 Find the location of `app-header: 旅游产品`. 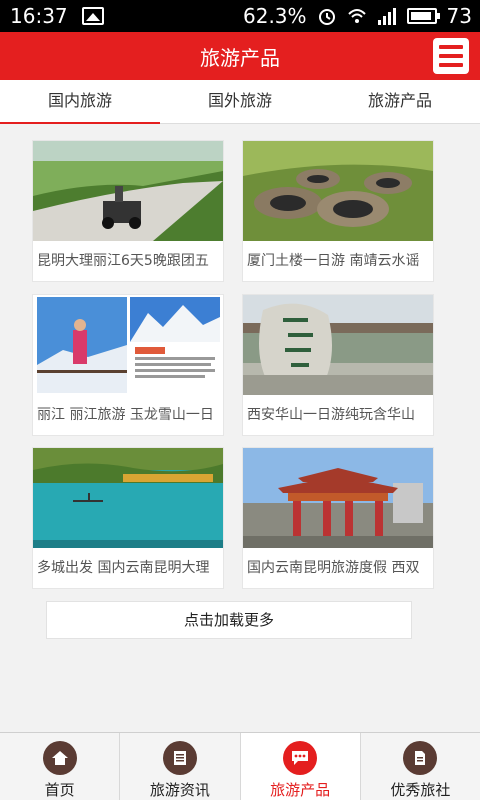

app-header: 旅游产品 is located at coordinates (240, 56).